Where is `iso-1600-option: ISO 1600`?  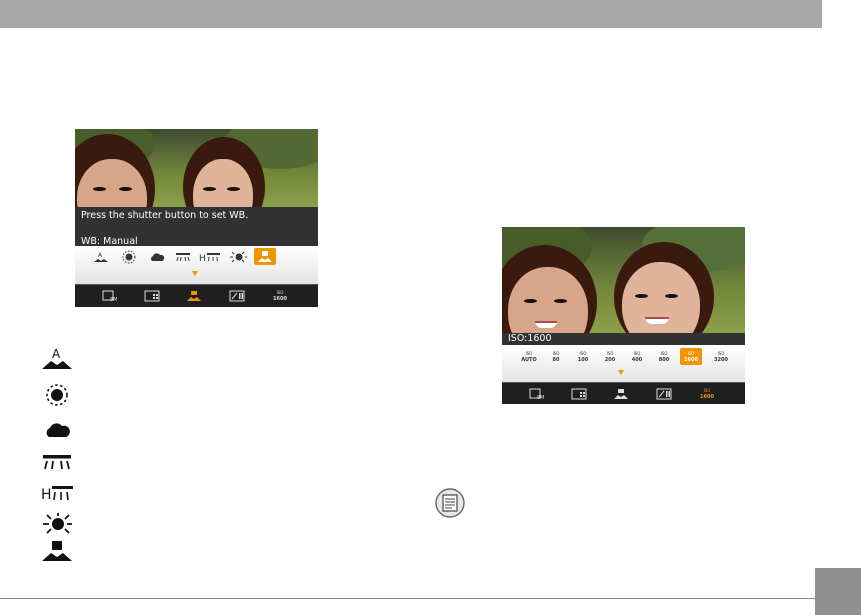
iso-1600-option: ISO 1600 is located at coordinates (691, 356).